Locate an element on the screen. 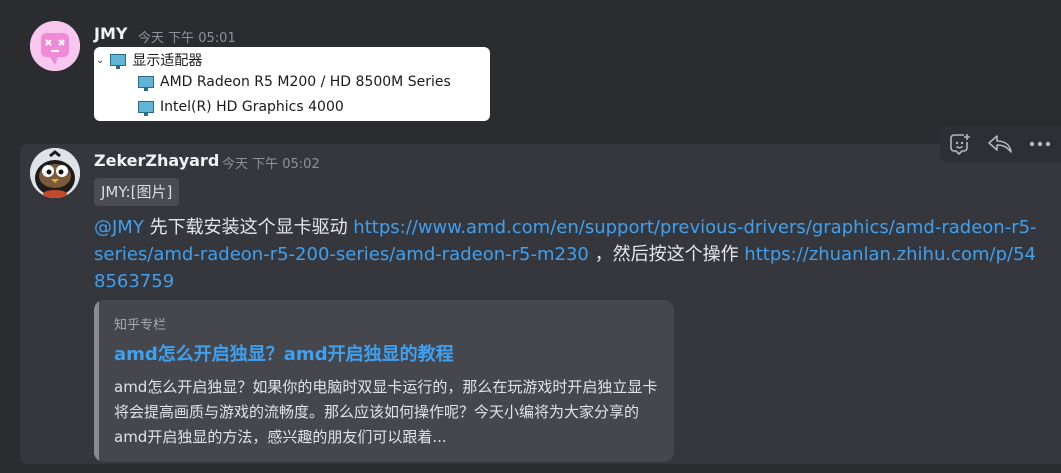 This screenshot has width=1061, height=473. tree-item: AMD Radeon R5 M200 / HD 8500M Series is located at coordinates (294, 82).